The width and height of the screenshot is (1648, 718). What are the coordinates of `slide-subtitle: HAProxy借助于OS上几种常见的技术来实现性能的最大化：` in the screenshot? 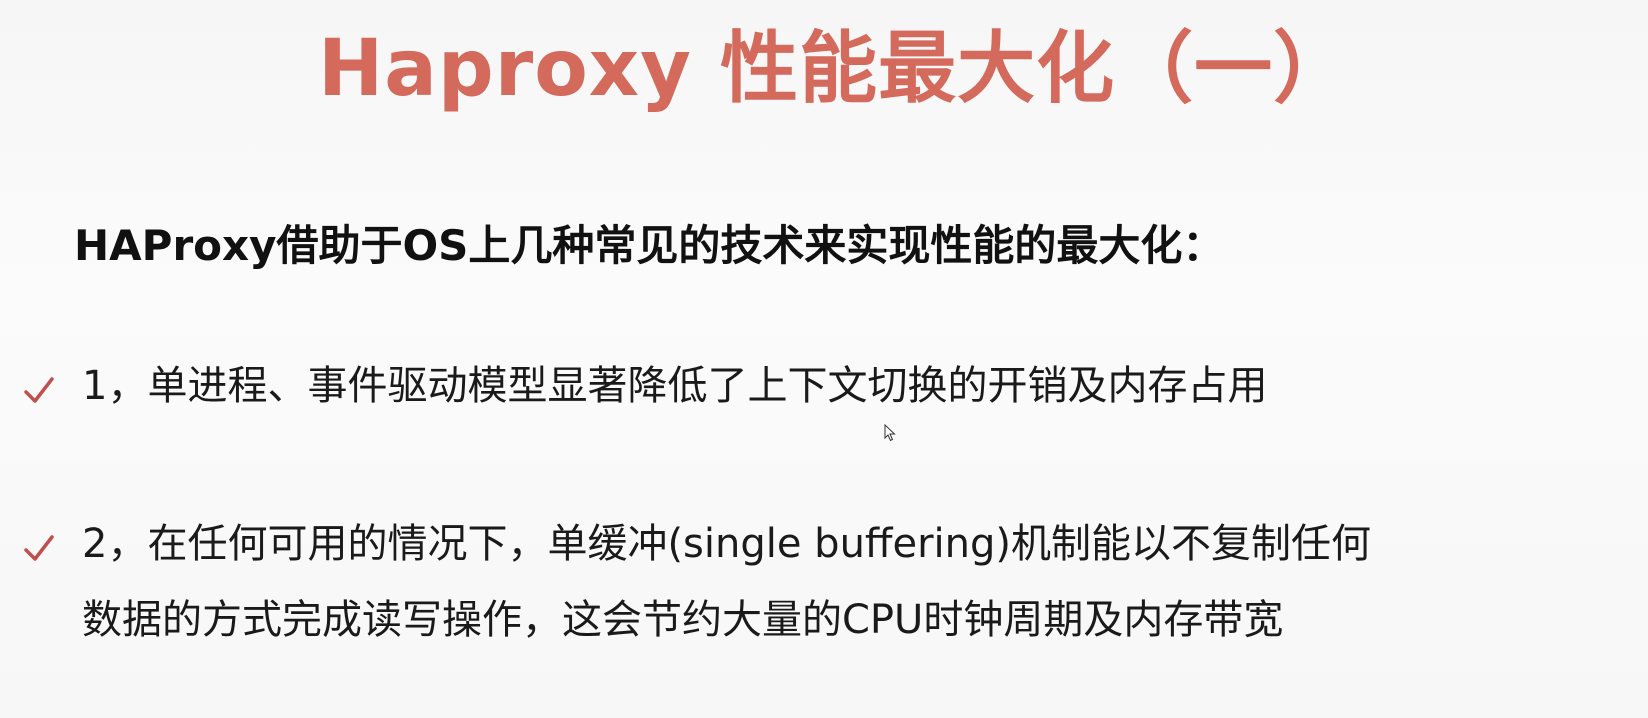 It's located at (649, 245).